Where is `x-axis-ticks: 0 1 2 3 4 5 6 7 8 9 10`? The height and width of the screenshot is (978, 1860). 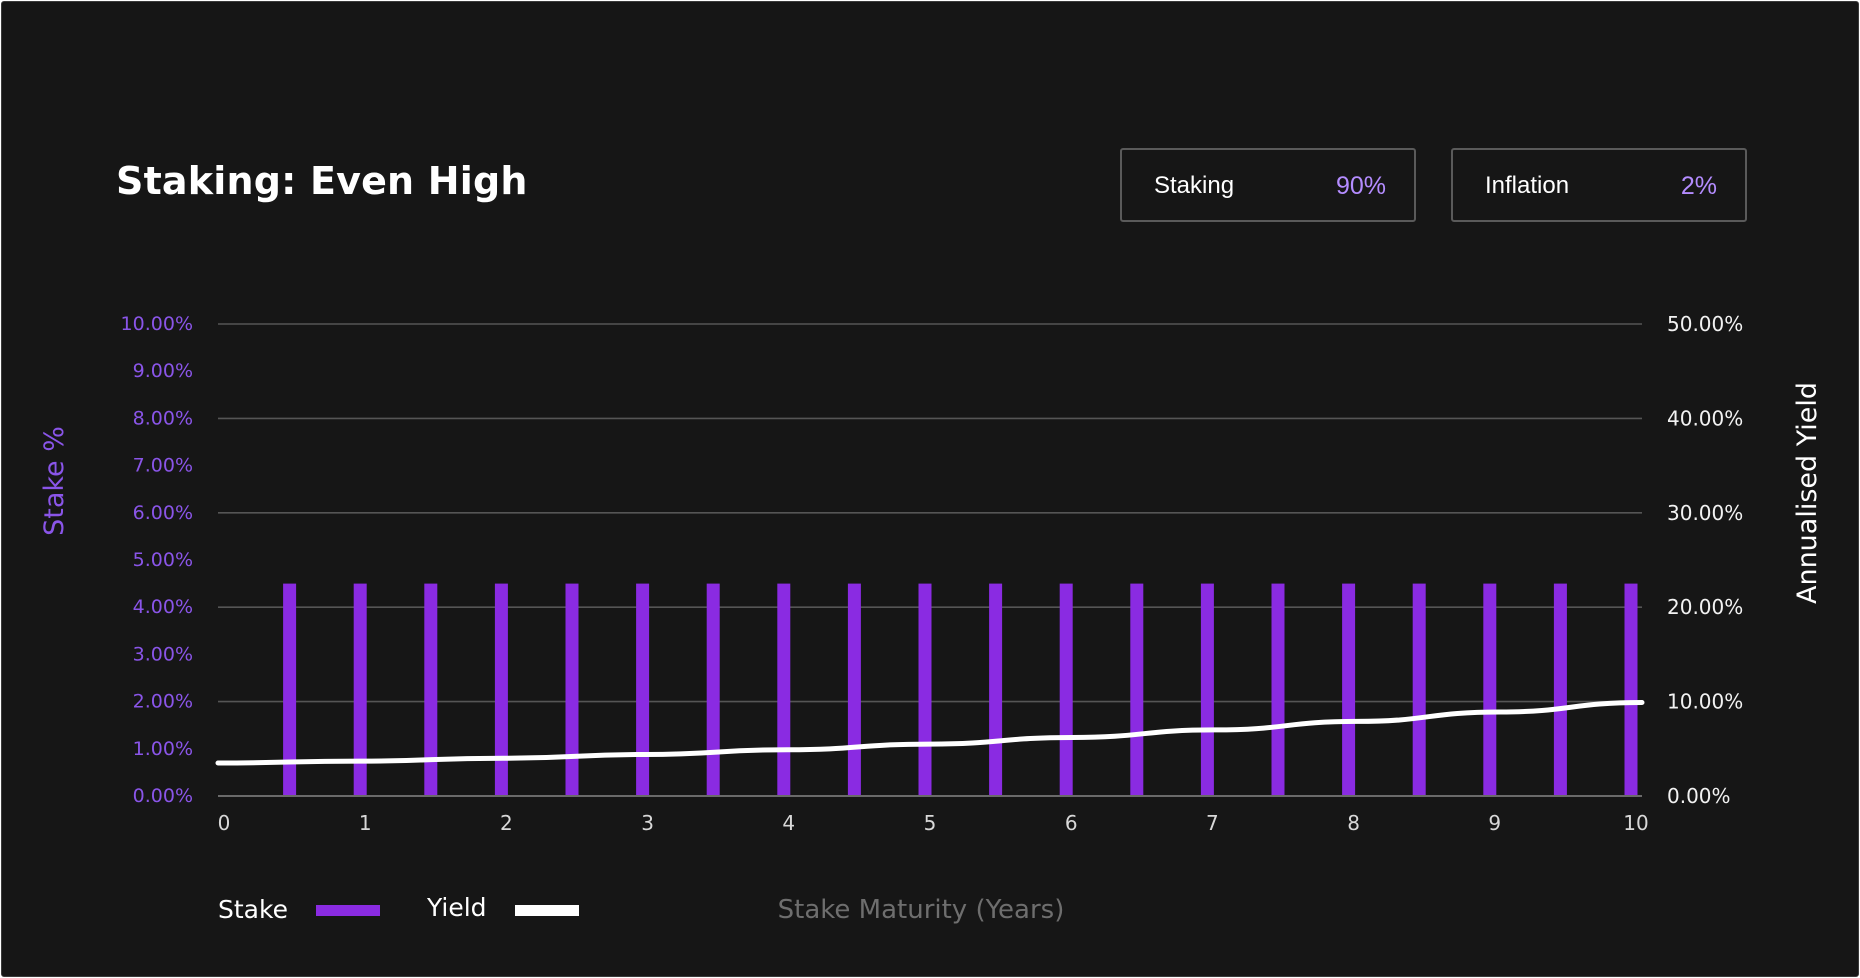
x-axis-ticks: 0 1 2 3 4 5 6 7 8 9 10 is located at coordinates (933, 823).